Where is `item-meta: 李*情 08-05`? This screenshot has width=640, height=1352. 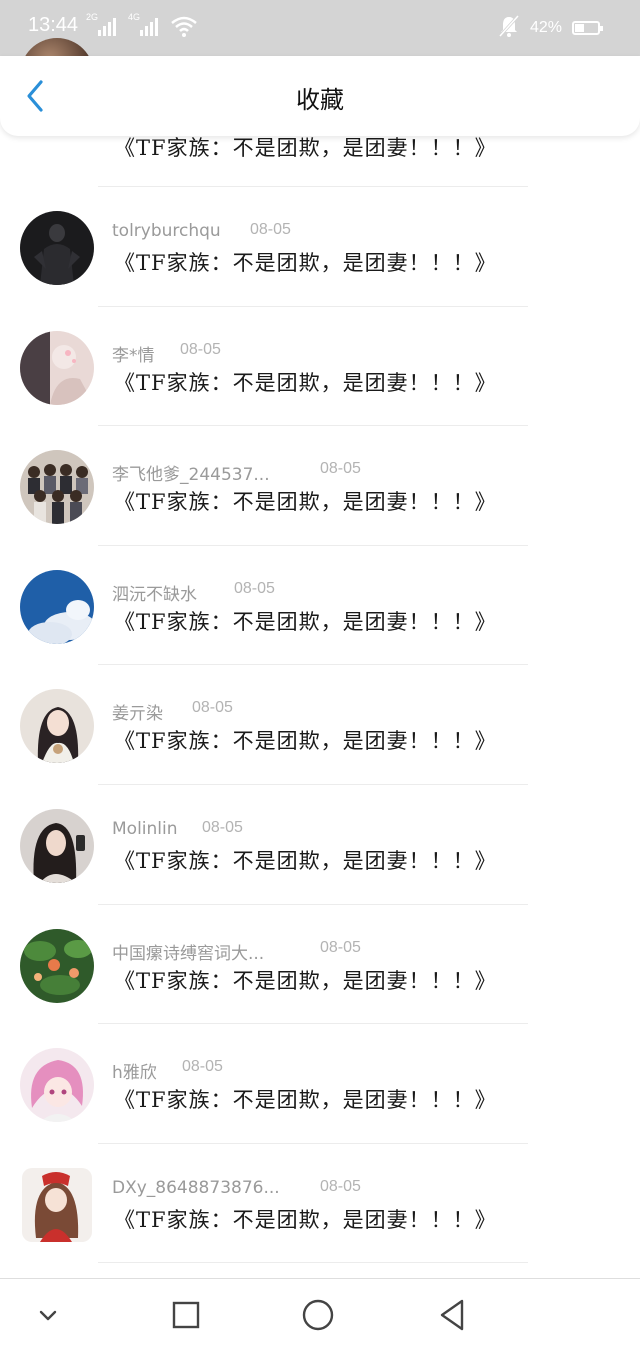 item-meta: 李*情 08-05 is located at coordinates (166, 353).